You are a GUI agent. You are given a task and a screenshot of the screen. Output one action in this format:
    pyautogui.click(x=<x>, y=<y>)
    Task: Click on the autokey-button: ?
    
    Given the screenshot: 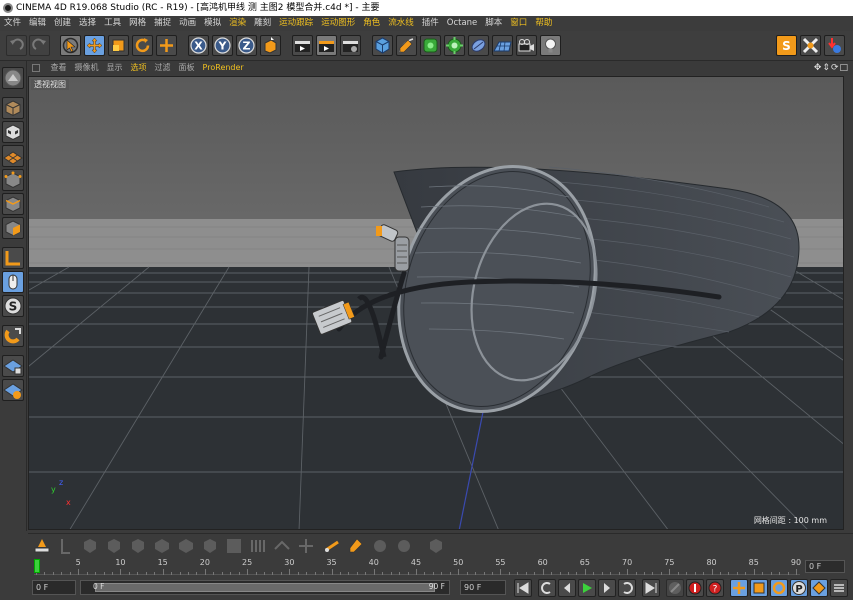 What is the action you would take?
    pyautogui.click(x=715, y=588)
    